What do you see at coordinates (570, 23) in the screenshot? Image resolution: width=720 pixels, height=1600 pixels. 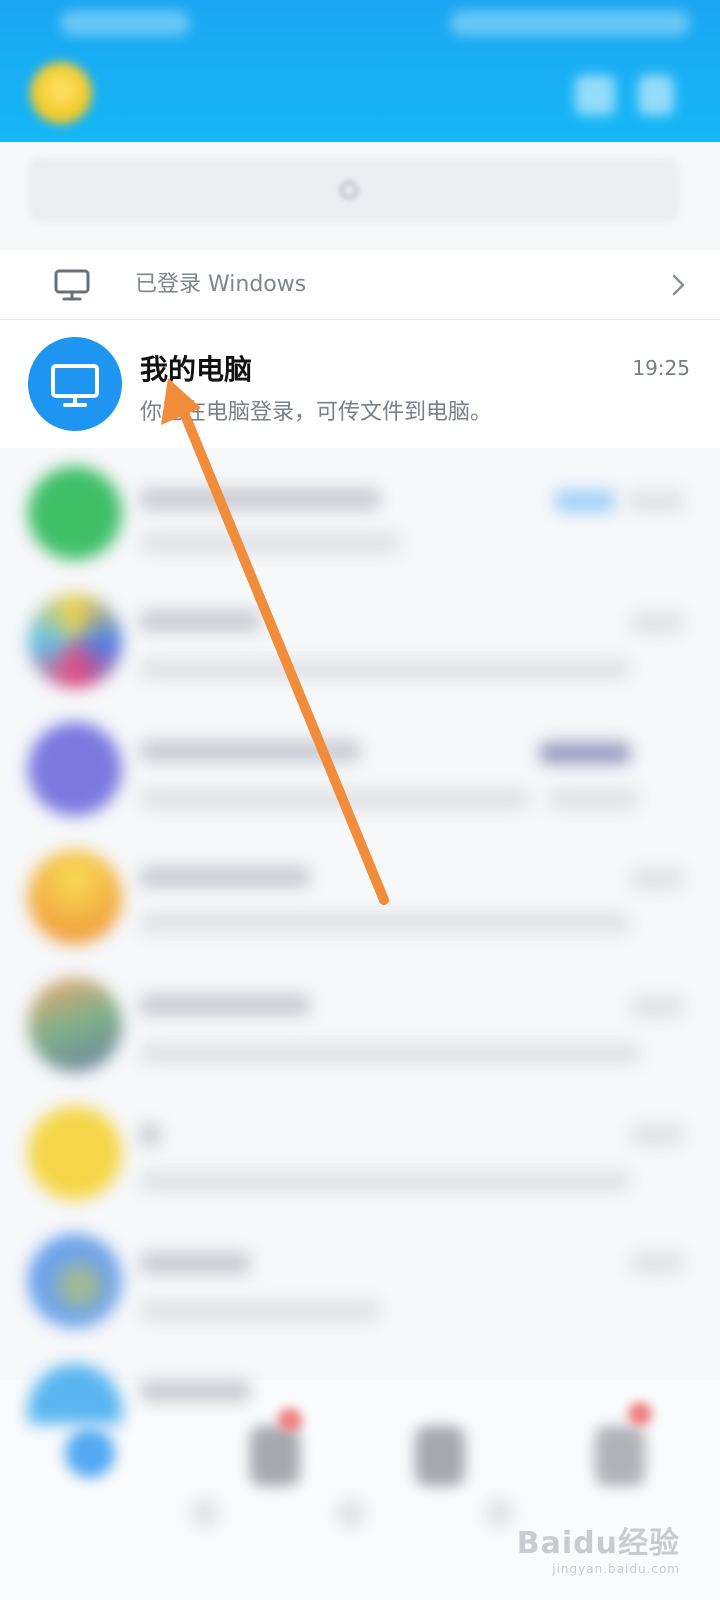 I see `status-bar-right` at bounding box center [570, 23].